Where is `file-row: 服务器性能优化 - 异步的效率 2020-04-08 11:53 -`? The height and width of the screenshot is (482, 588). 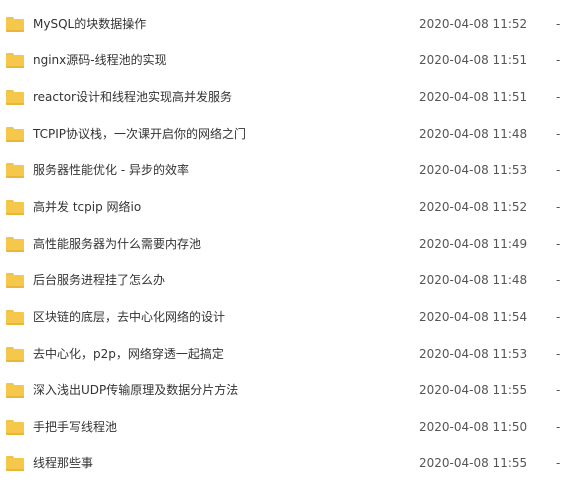 file-row: 服务器性能优化 - 异步的效率 2020-04-08 11:53 - is located at coordinates (294, 174).